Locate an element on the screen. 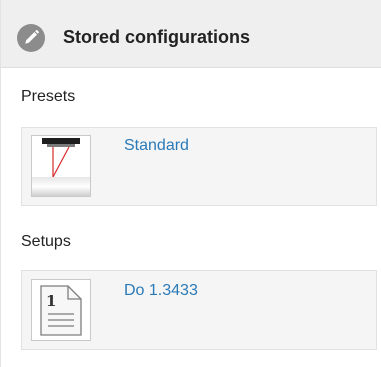  sensor-preset-icon is located at coordinates (61, 166).